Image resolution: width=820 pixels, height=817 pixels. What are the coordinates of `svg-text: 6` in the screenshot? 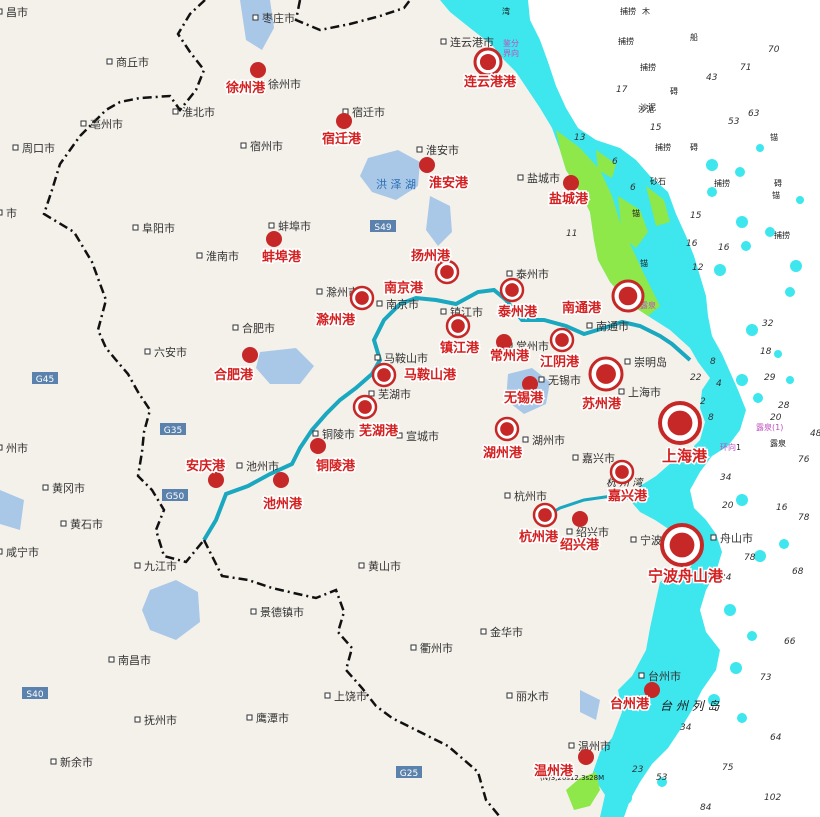 It's located at (633, 188).